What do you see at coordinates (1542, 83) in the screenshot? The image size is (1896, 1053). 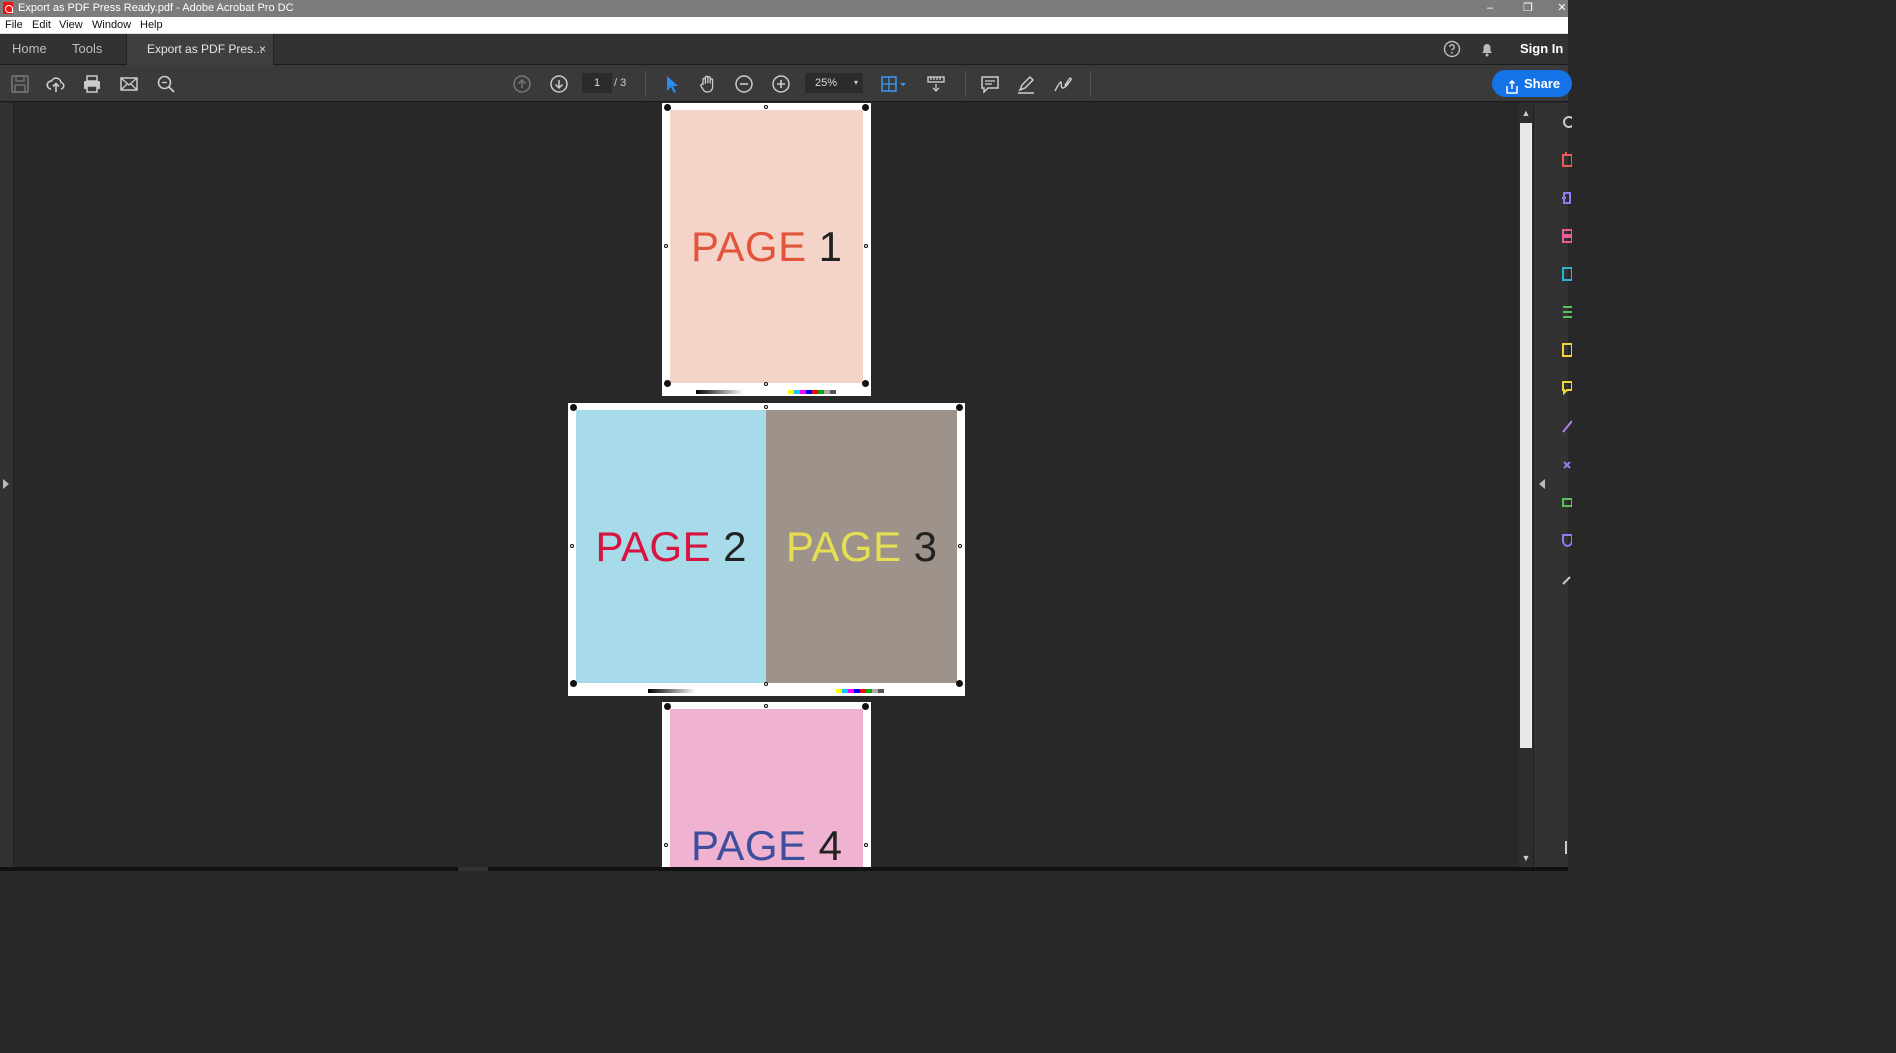 I see `share-label: Share` at bounding box center [1542, 83].